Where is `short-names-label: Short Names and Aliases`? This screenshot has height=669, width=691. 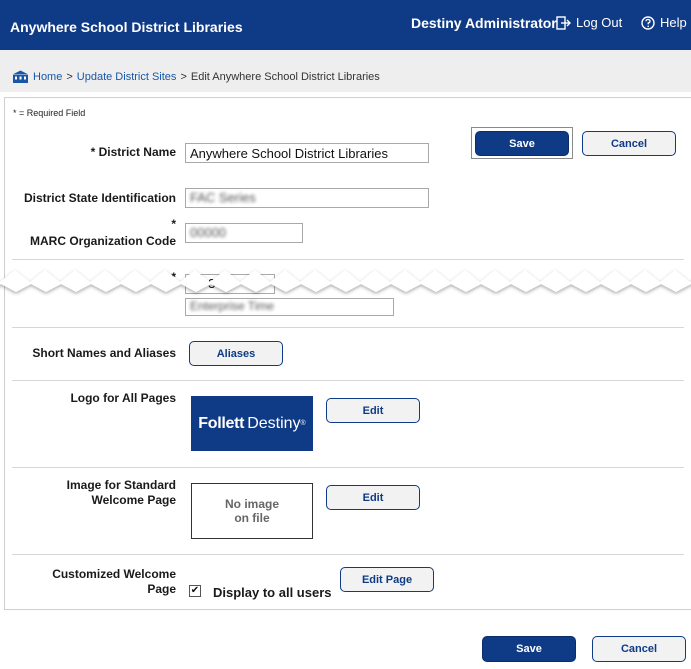 short-names-label: Short Names and Aliases is located at coordinates (104, 353).